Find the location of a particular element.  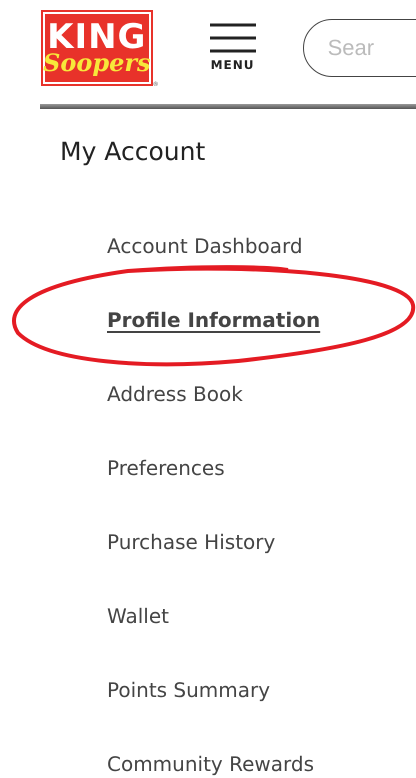

search-field: Sear is located at coordinates (359, 48).